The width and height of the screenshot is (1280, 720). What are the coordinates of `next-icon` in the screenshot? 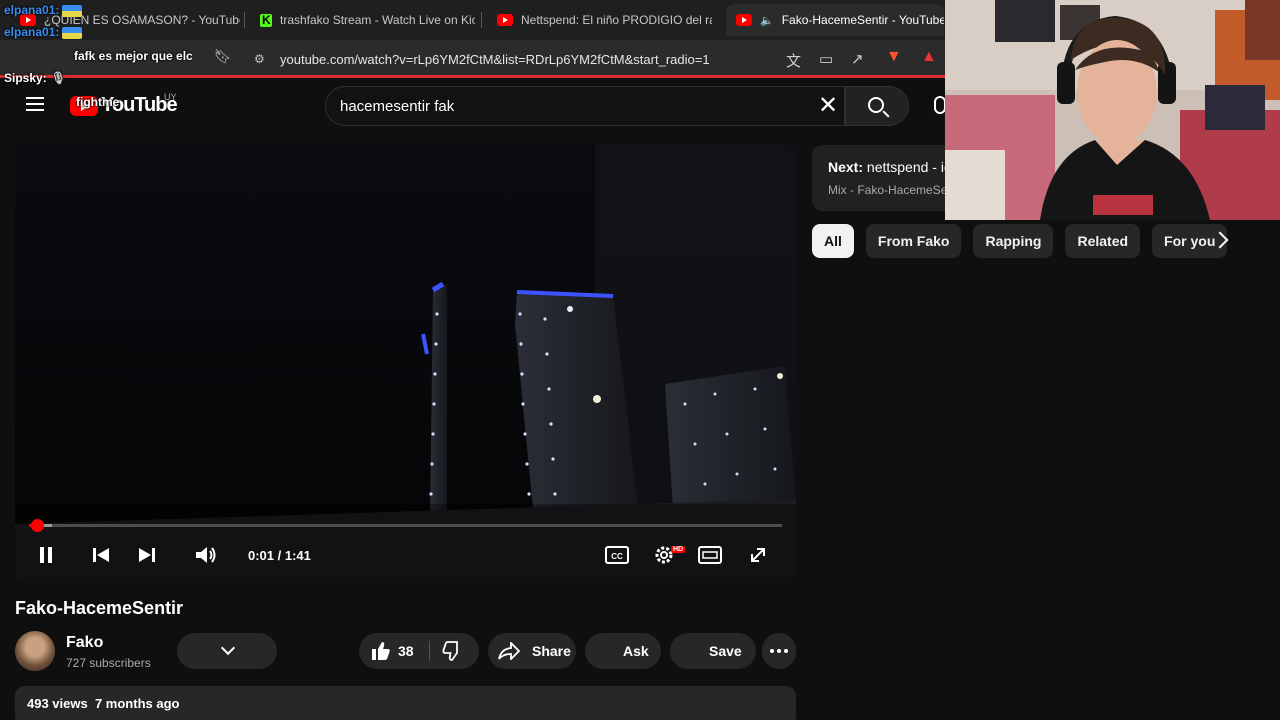 It's located at (147, 555).